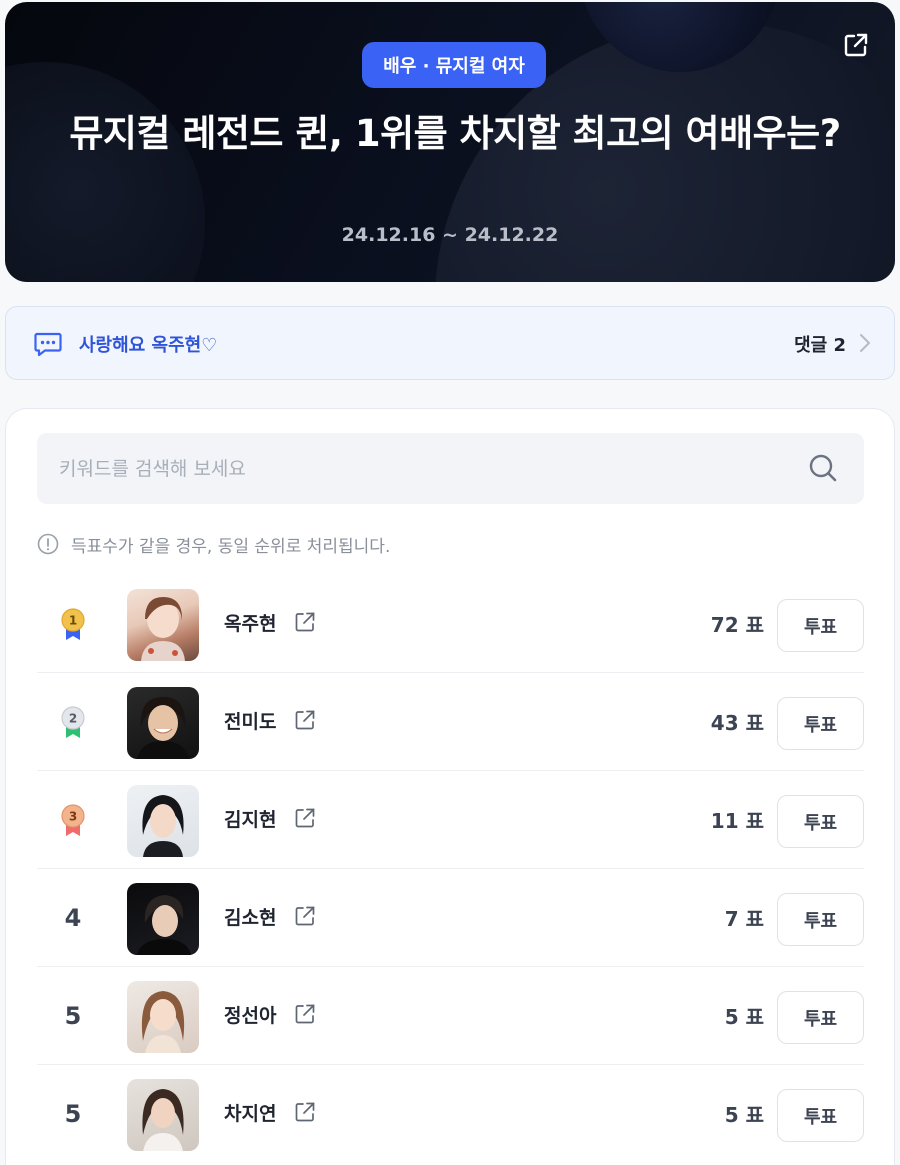  What do you see at coordinates (250, 918) in the screenshot?
I see `candidate-name: 김소현` at bounding box center [250, 918].